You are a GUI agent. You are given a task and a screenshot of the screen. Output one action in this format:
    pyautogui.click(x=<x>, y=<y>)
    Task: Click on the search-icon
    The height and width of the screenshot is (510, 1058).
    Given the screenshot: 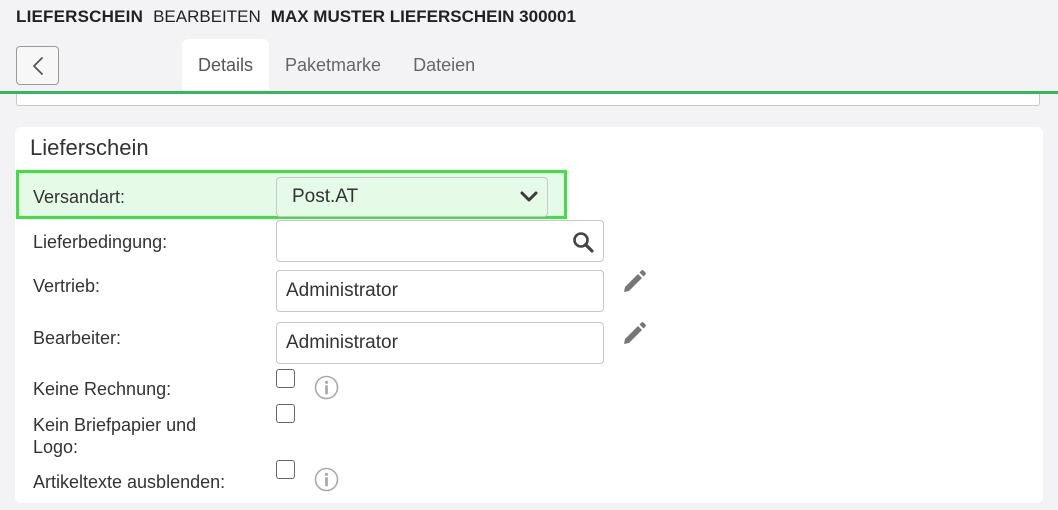 What is the action you would take?
    pyautogui.click(x=583, y=242)
    